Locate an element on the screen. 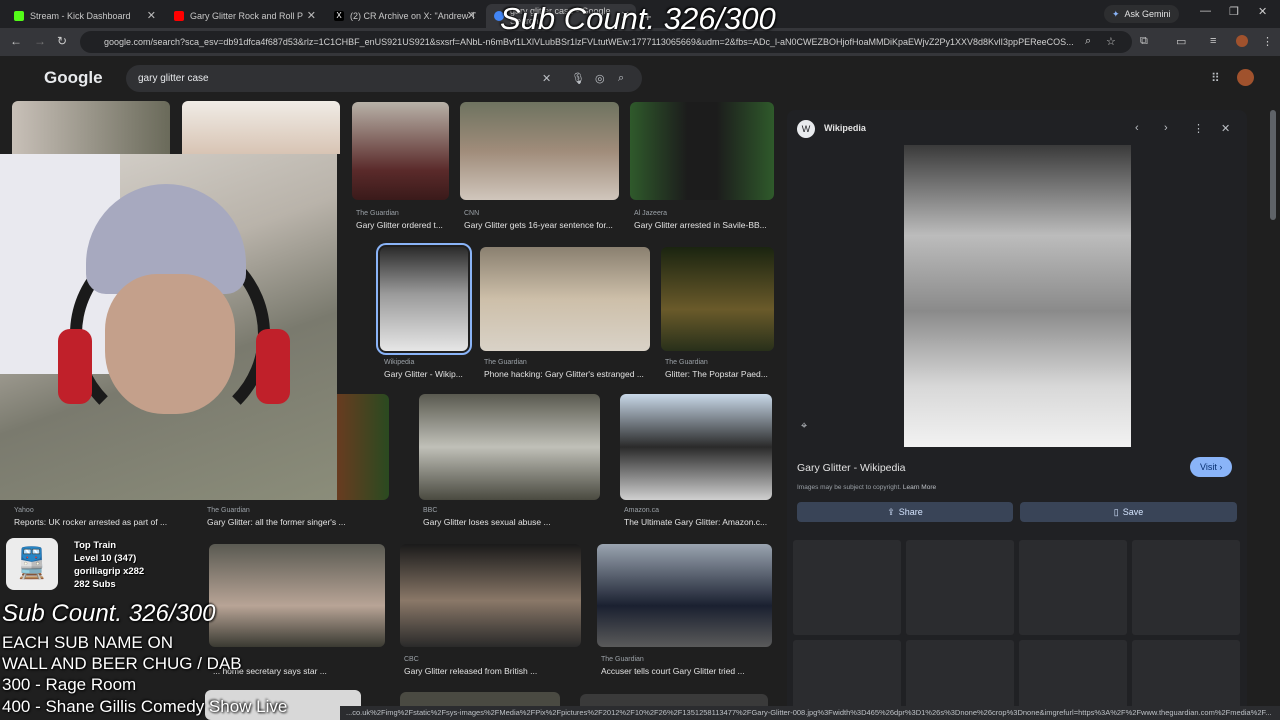 Image resolution: width=1280 pixels, height=720 pixels. window-close-icon: ✕ is located at coordinates (1262, 11).